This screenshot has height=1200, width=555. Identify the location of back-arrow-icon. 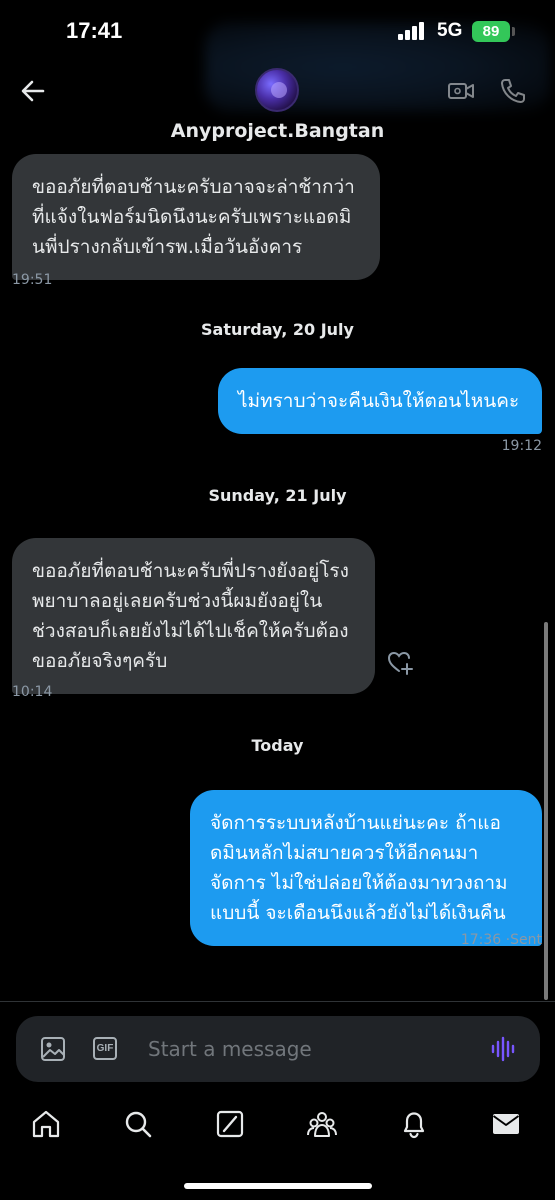
(33, 91).